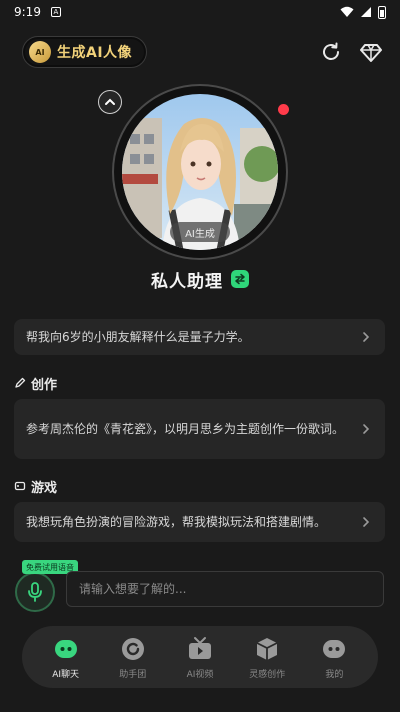  I want to click on generate-ai-portrait-button: AI 生成AI人像, so click(85, 52).